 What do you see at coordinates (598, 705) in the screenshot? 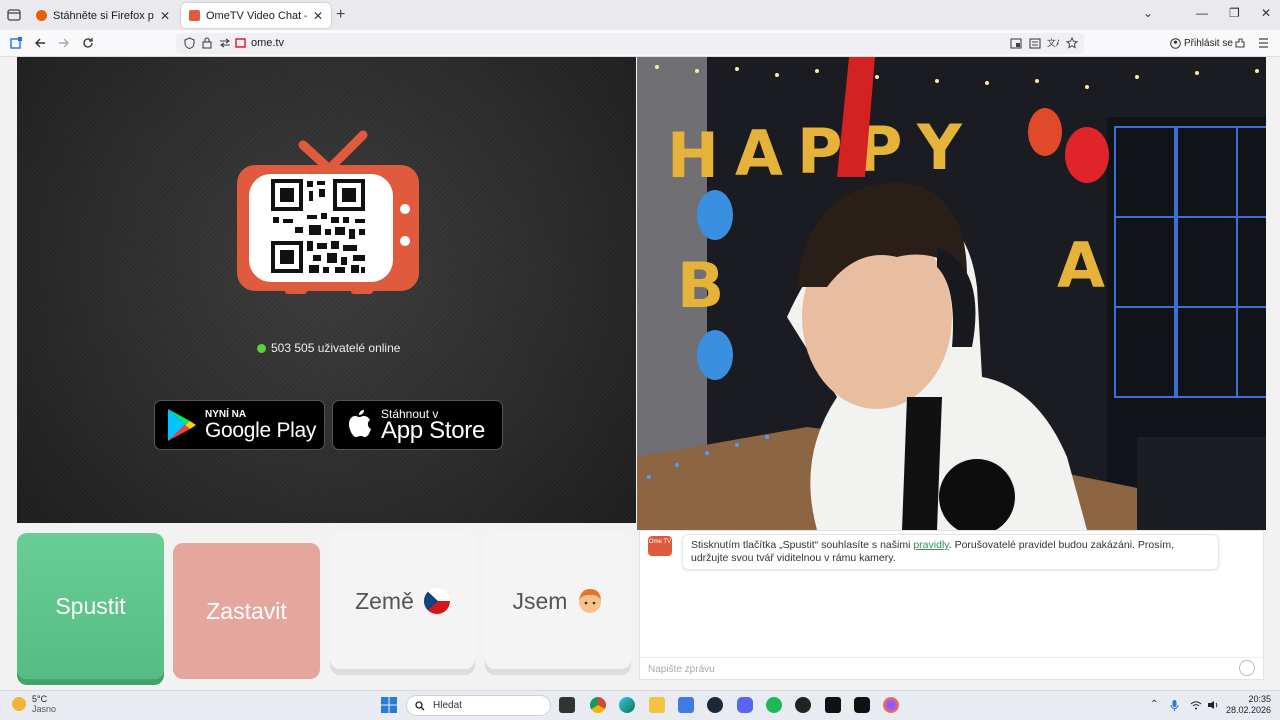
I see `chrome-icon` at bounding box center [598, 705].